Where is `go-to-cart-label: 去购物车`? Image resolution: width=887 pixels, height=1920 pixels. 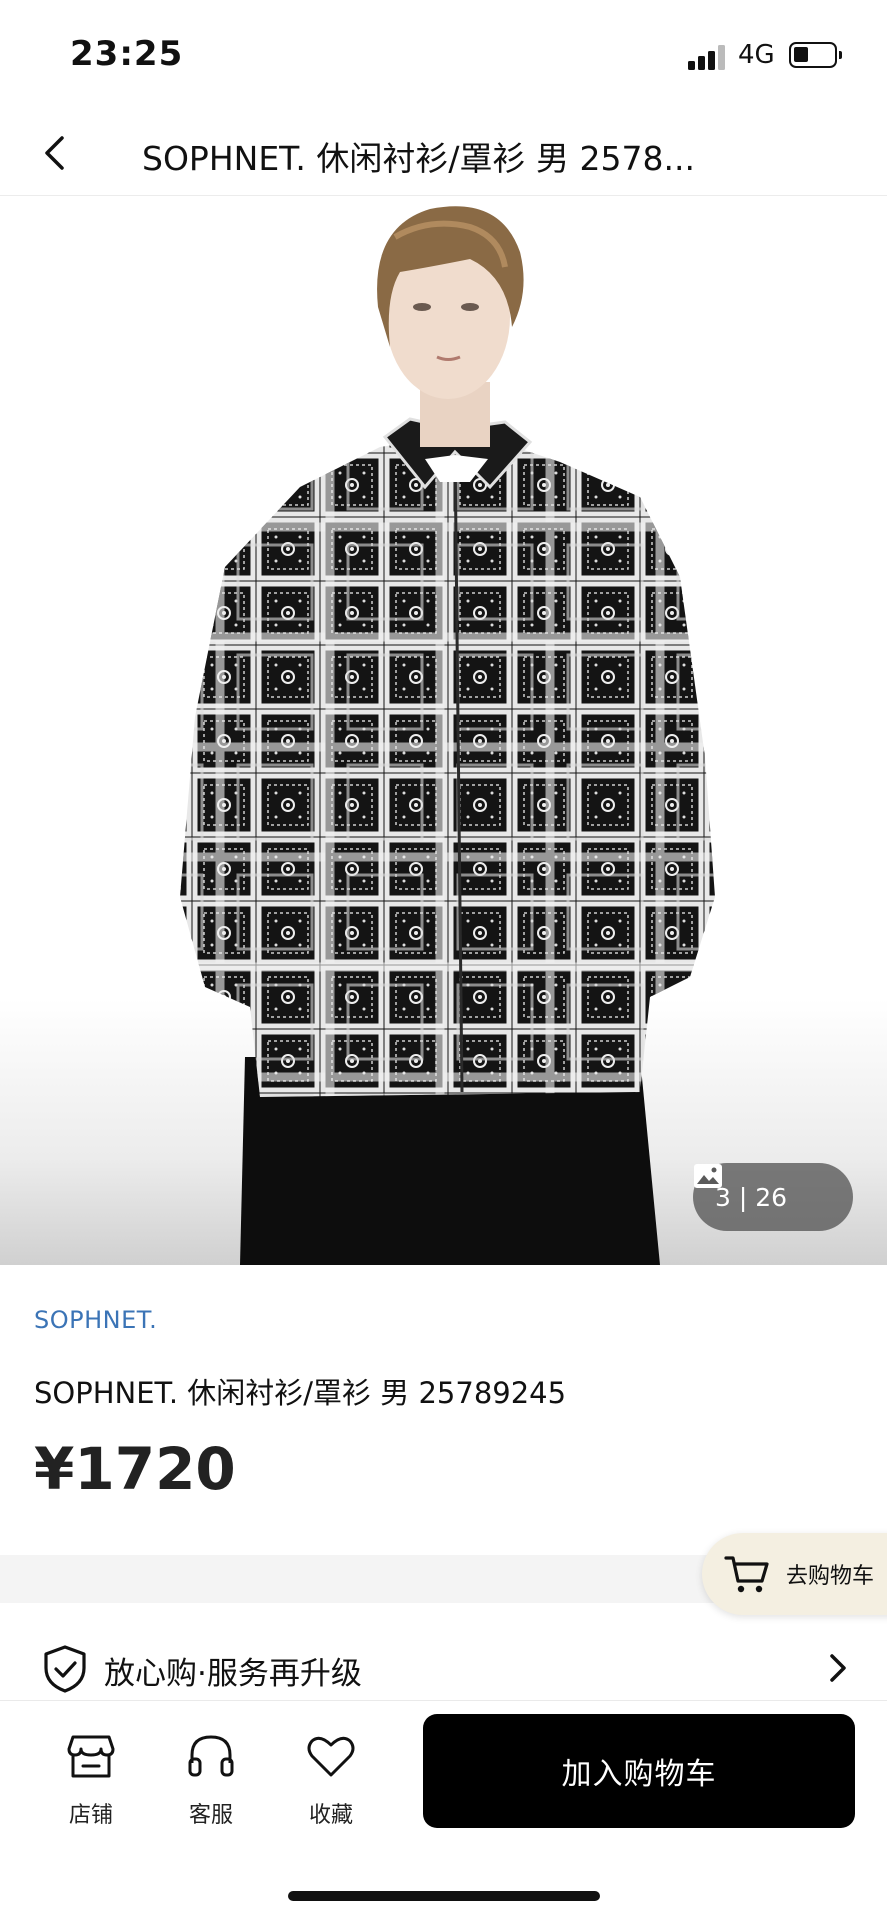
go-to-cart-label: 去购物车 is located at coordinates (830, 1576).